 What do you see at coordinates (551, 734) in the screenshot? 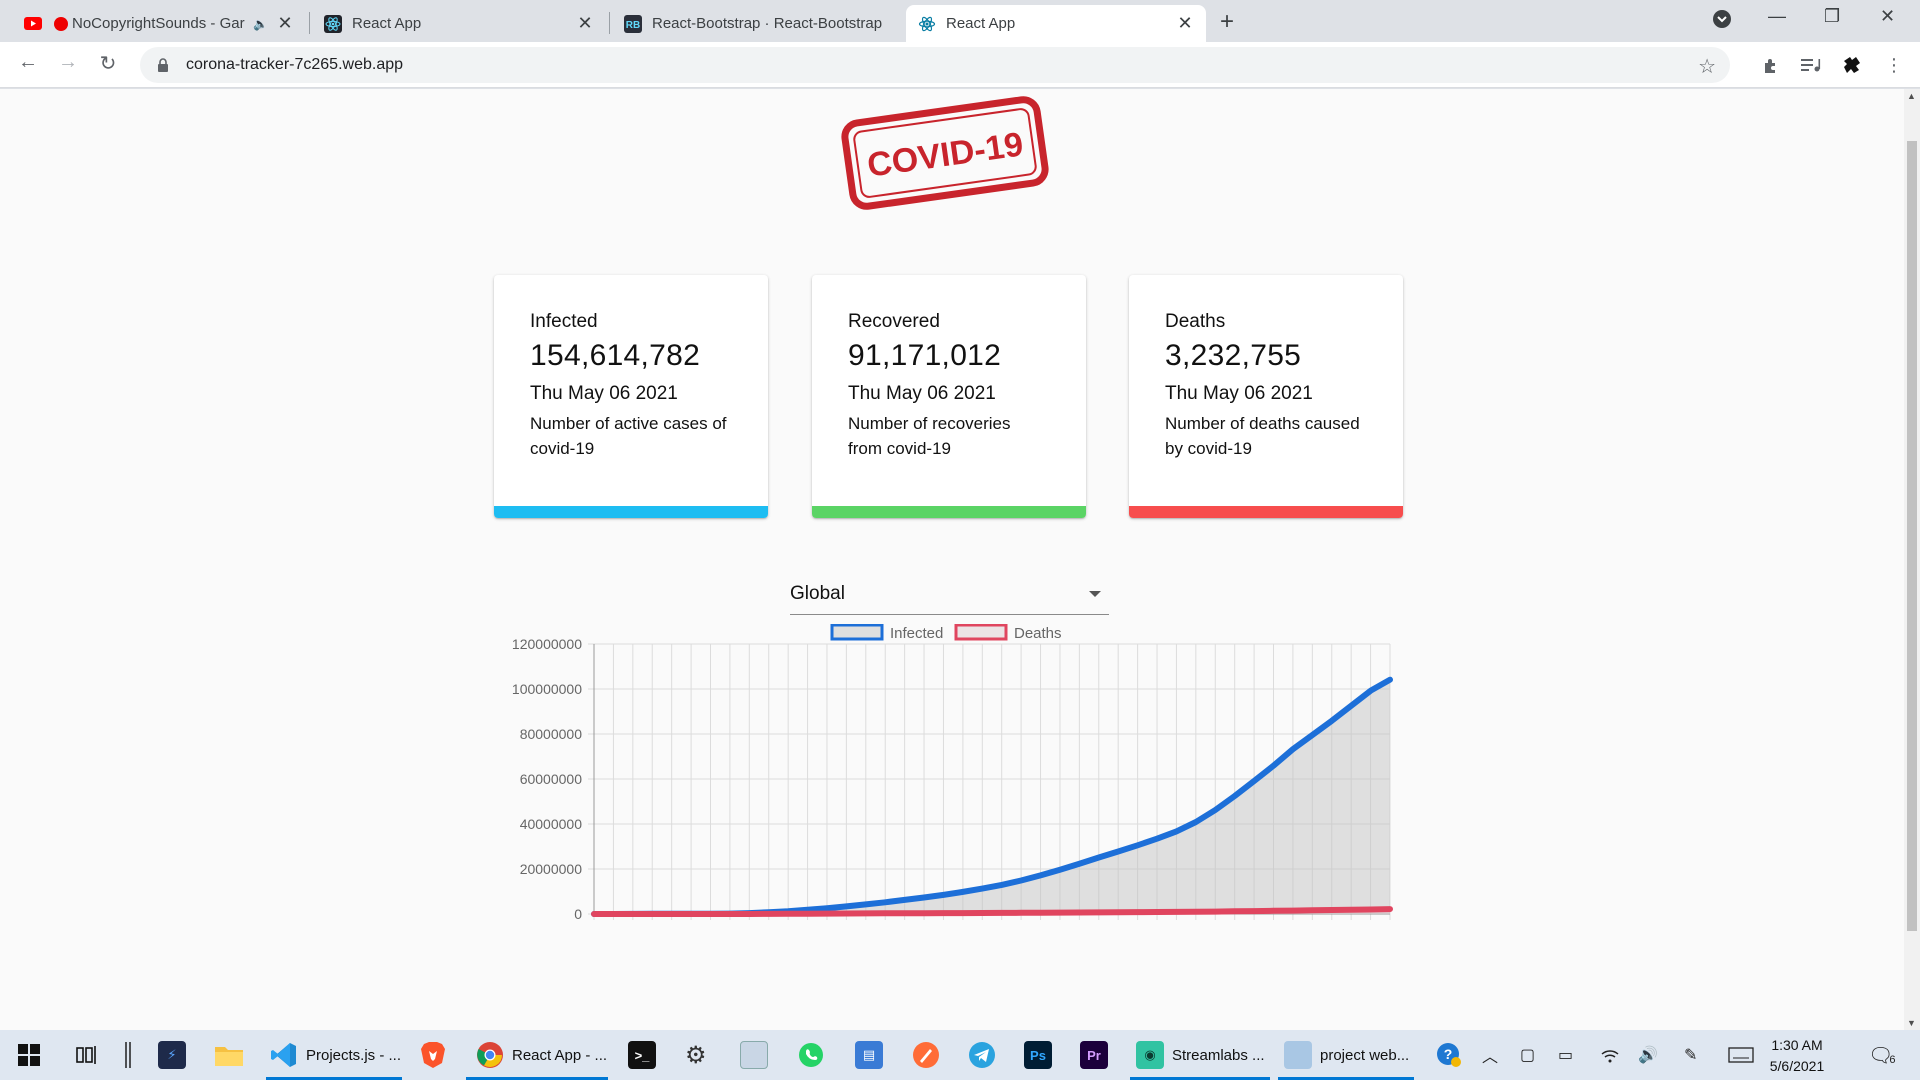
I see `chart-y-tick-label: 80000000` at bounding box center [551, 734].